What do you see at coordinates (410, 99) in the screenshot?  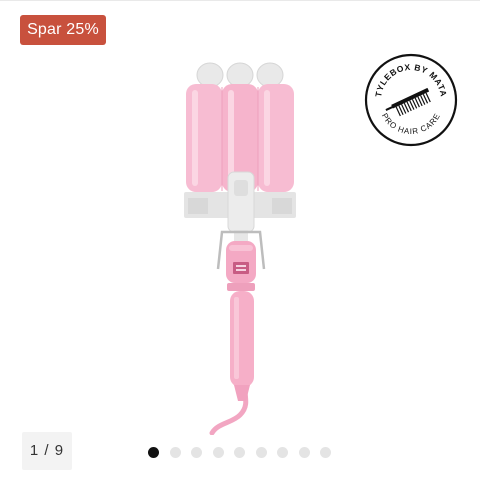 I see `stylebox-seal-logo: STYLEBOX BY MATAS PRO HAIR CARE` at bounding box center [410, 99].